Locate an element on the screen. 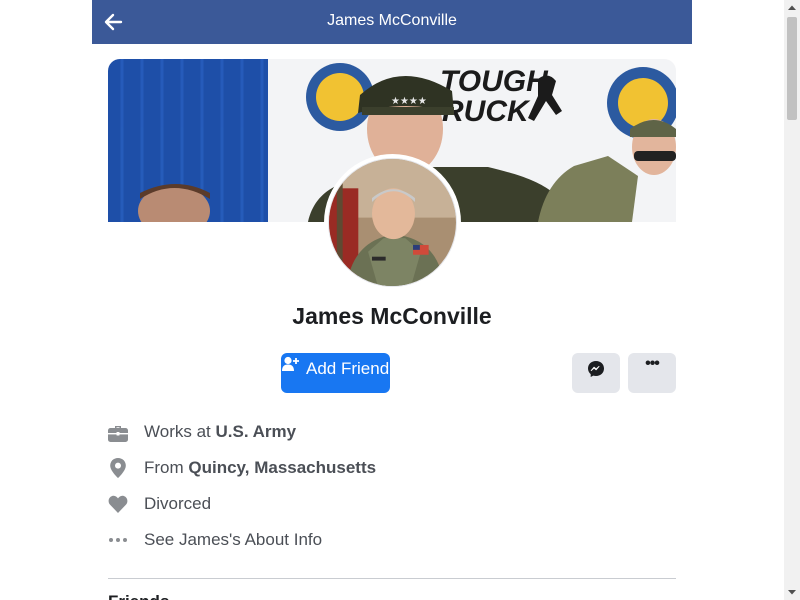 The image size is (800, 600). work-place-link: U.S. Army is located at coordinates (255, 431).